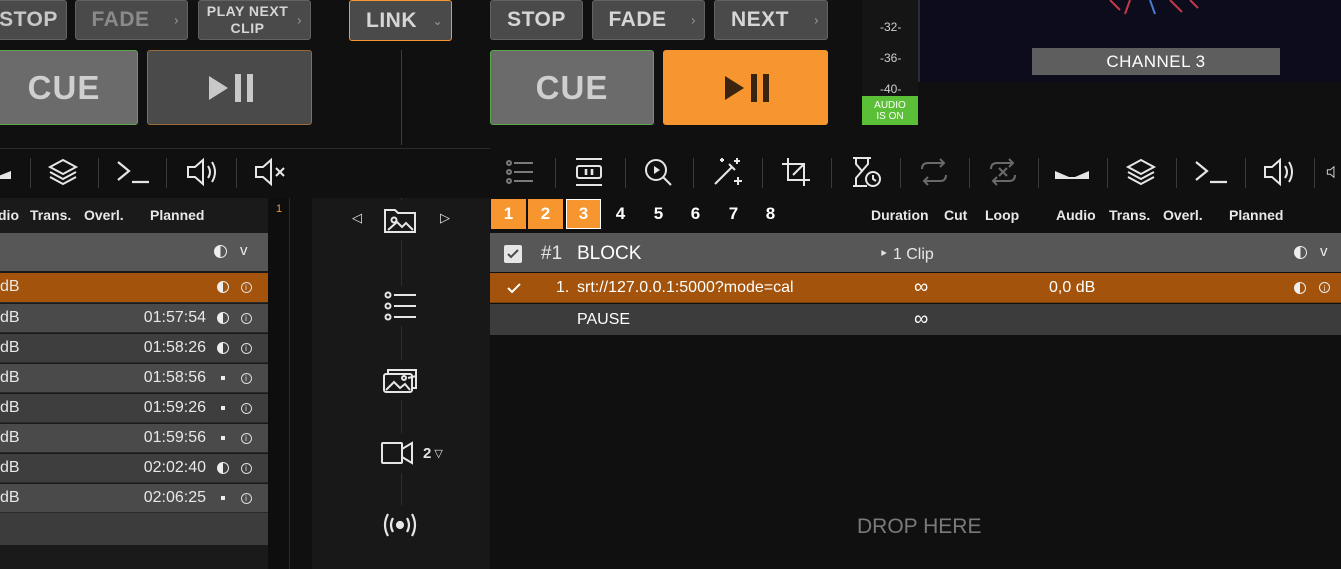 The width and height of the screenshot is (1341, 569). I want to click on right-fade-button: FADE ›, so click(648, 20).